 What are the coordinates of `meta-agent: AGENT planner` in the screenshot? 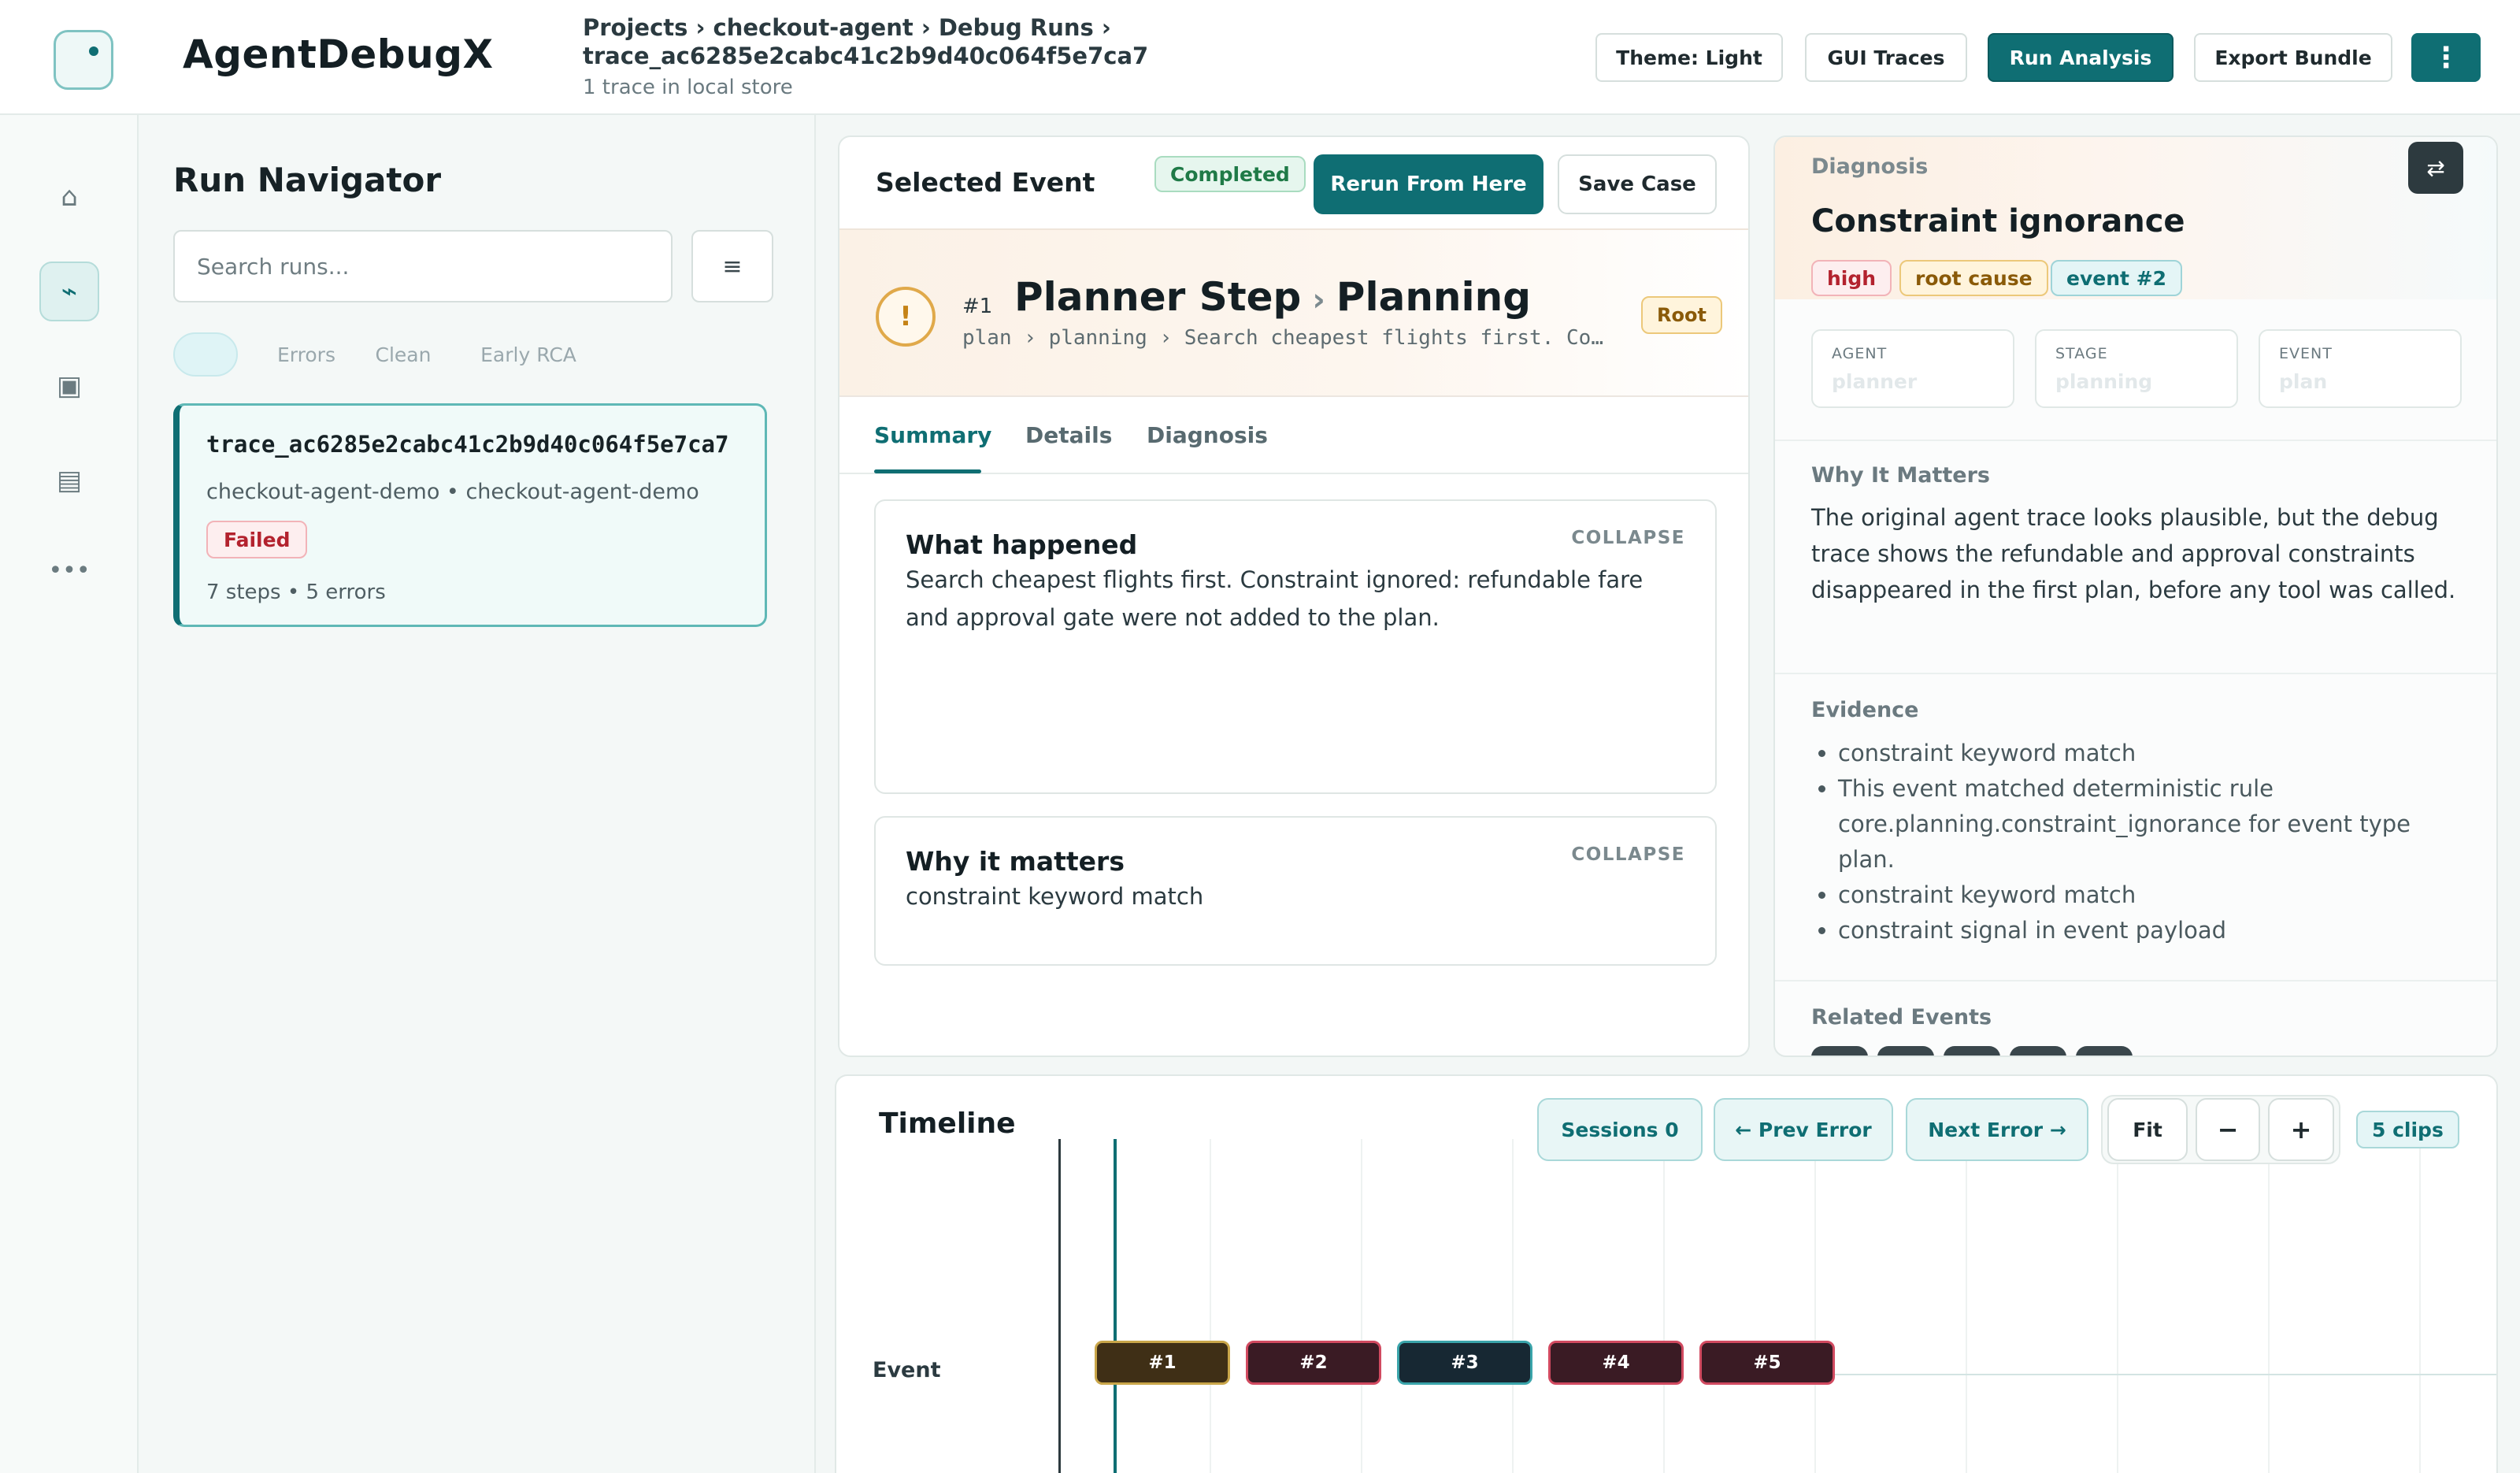 It's located at (1912, 369).